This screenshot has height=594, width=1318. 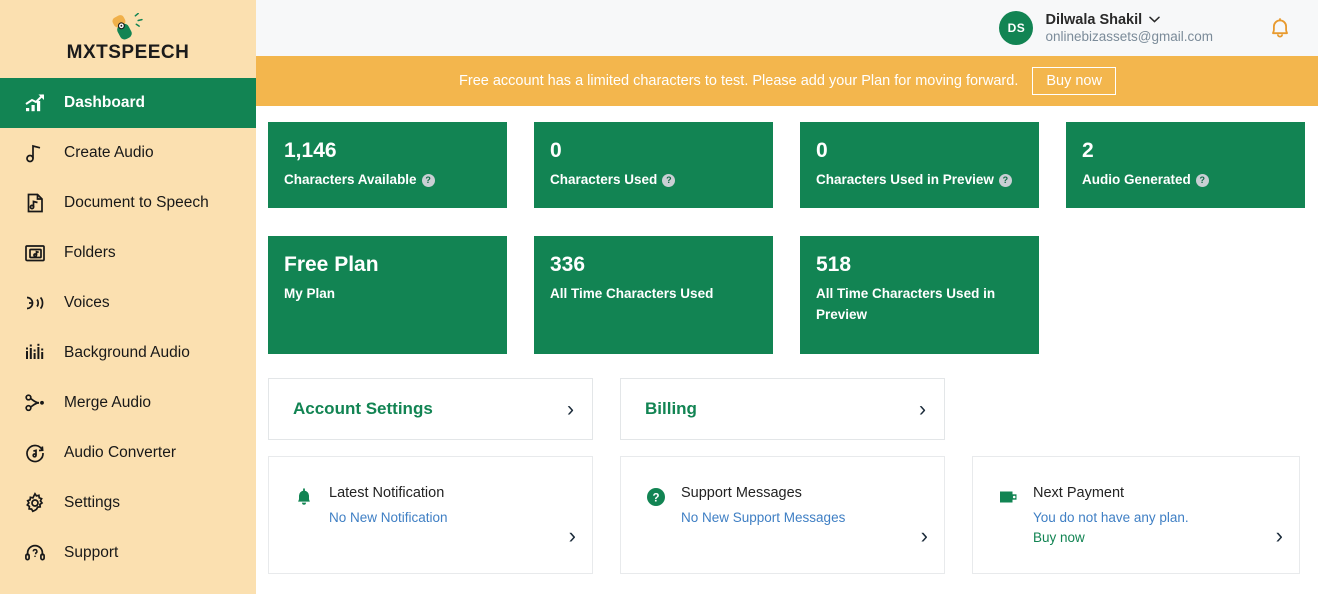 What do you see at coordinates (1185, 165) in the screenshot?
I see `stat-card-audio-generated: 2 Audio Generated?` at bounding box center [1185, 165].